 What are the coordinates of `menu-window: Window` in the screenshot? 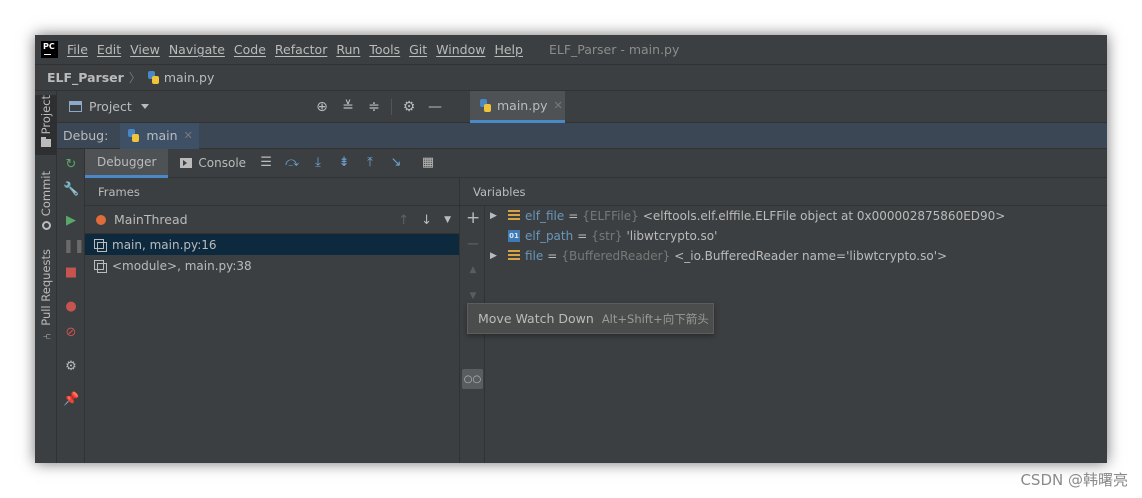 It's located at (460, 49).